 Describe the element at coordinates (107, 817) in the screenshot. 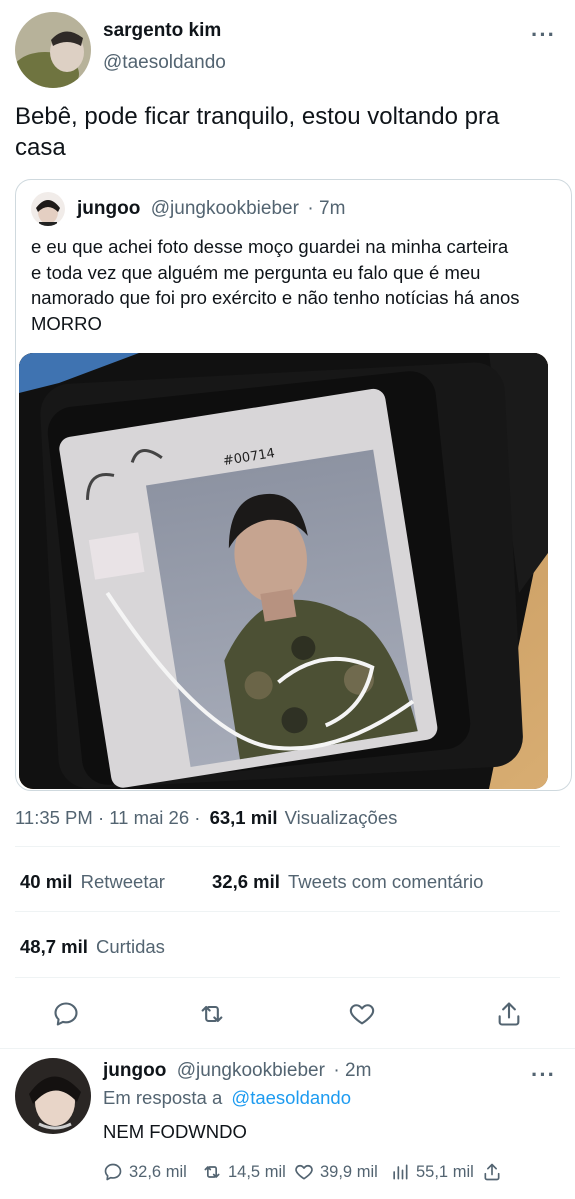

I see `tweet-timestamp: 11:35 PM · 11 mai 26 ·` at that location.